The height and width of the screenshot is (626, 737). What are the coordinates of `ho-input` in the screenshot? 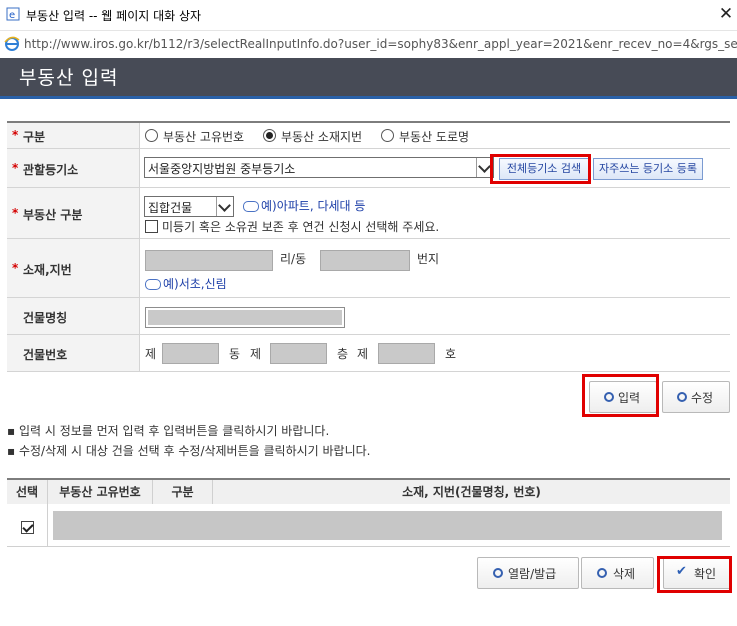 It's located at (406, 353).